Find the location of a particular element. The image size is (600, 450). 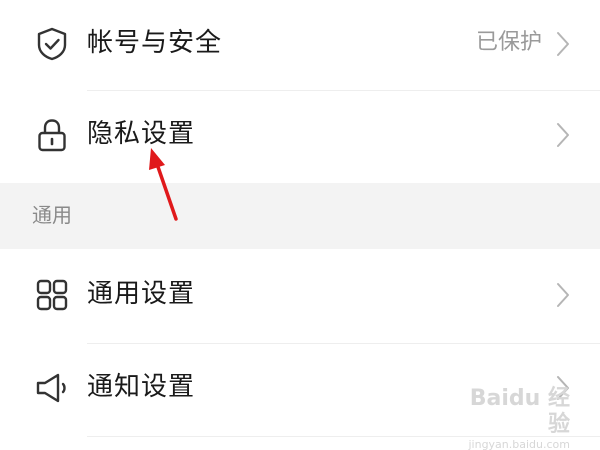

section-header-general: 通用 is located at coordinates (300, 216).